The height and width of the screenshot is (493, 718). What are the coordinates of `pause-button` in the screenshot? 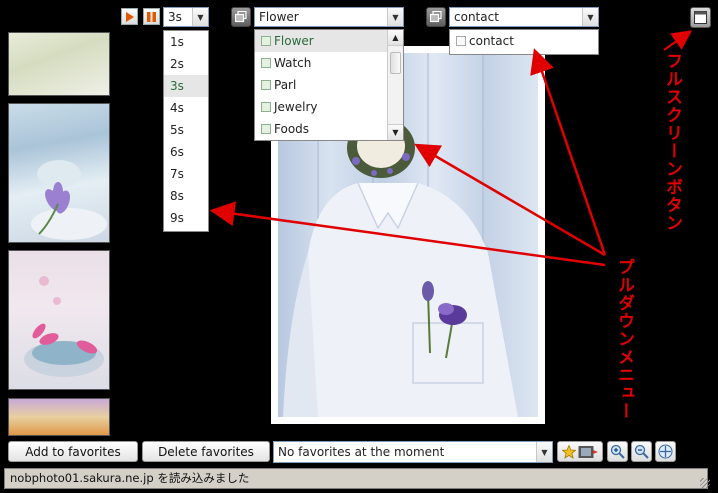 It's located at (151, 16).